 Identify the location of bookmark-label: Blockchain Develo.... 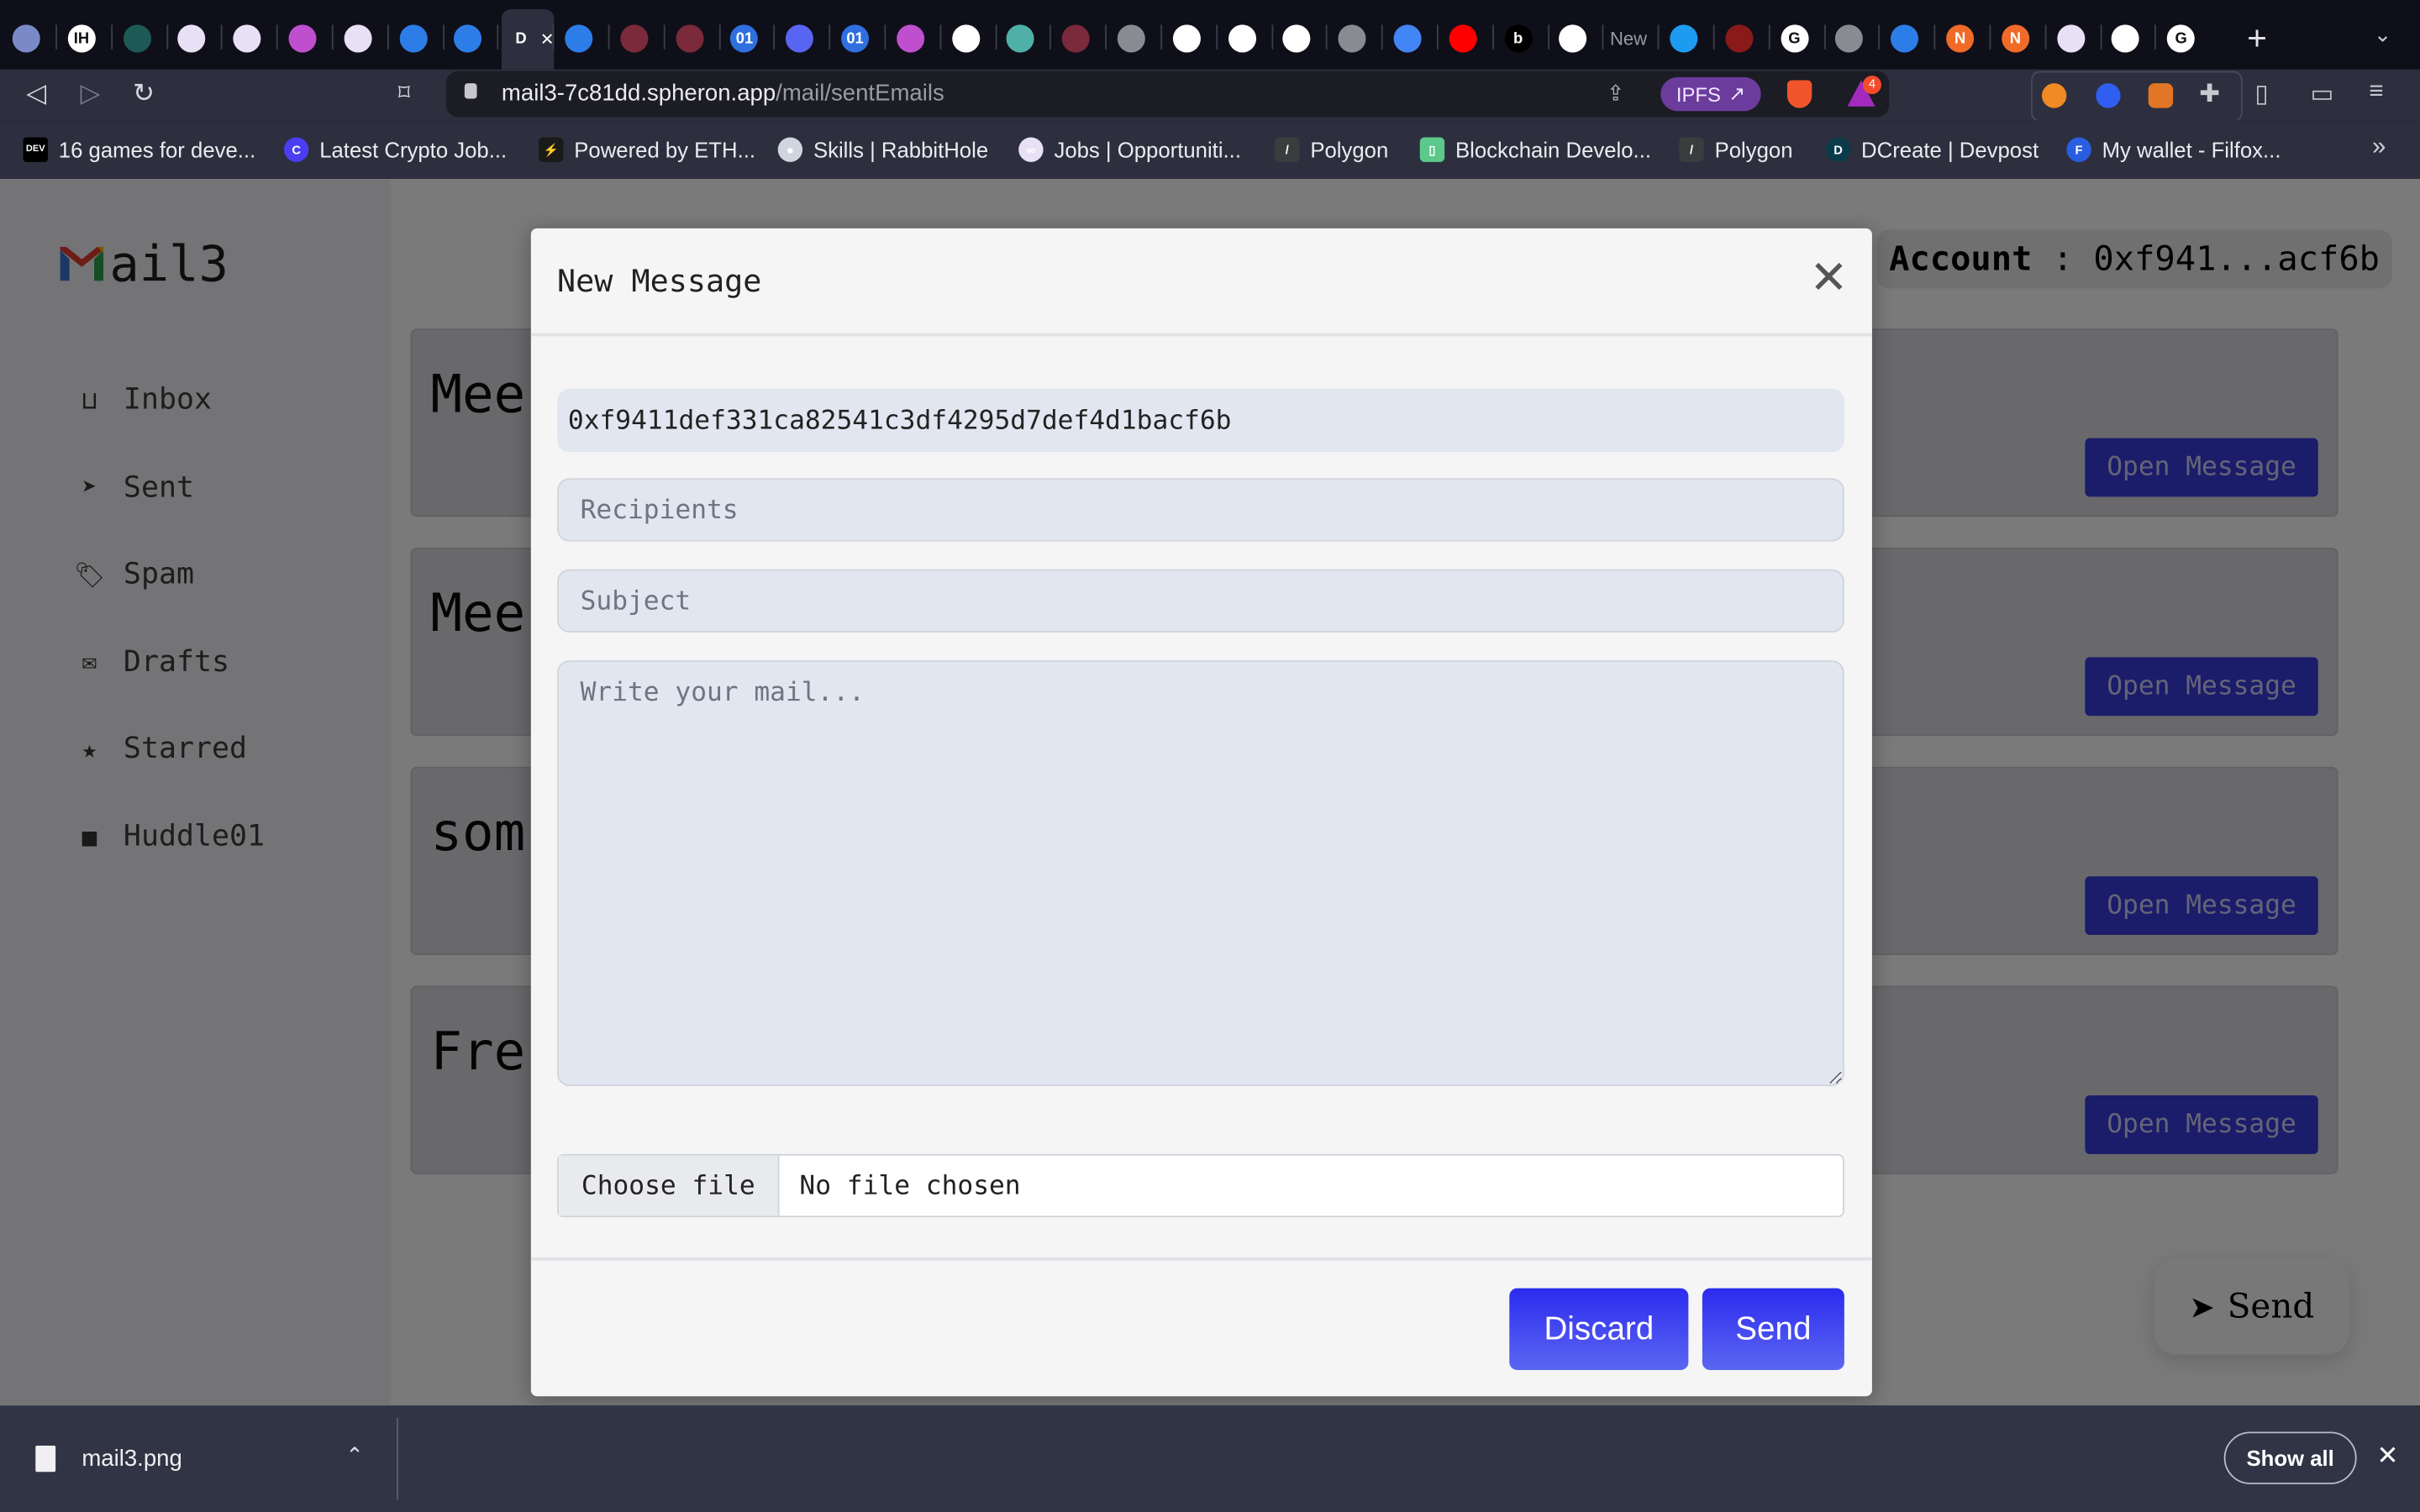
(1553, 149).